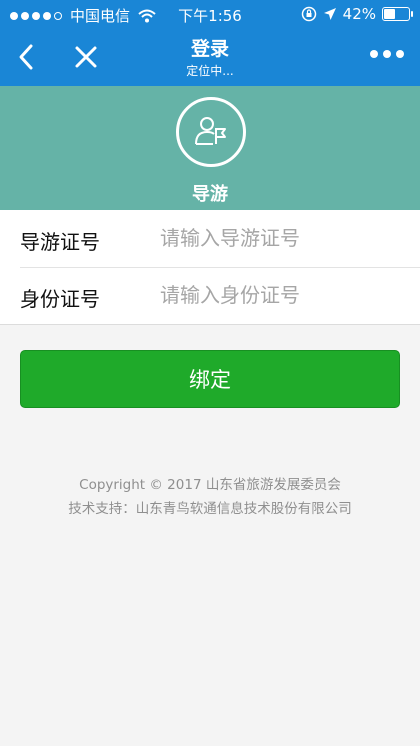 This screenshot has height=746, width=420. What do you see at coordinates (387, 54) in the screenshot?
I see `more-button` at bounding box center [387, 54].